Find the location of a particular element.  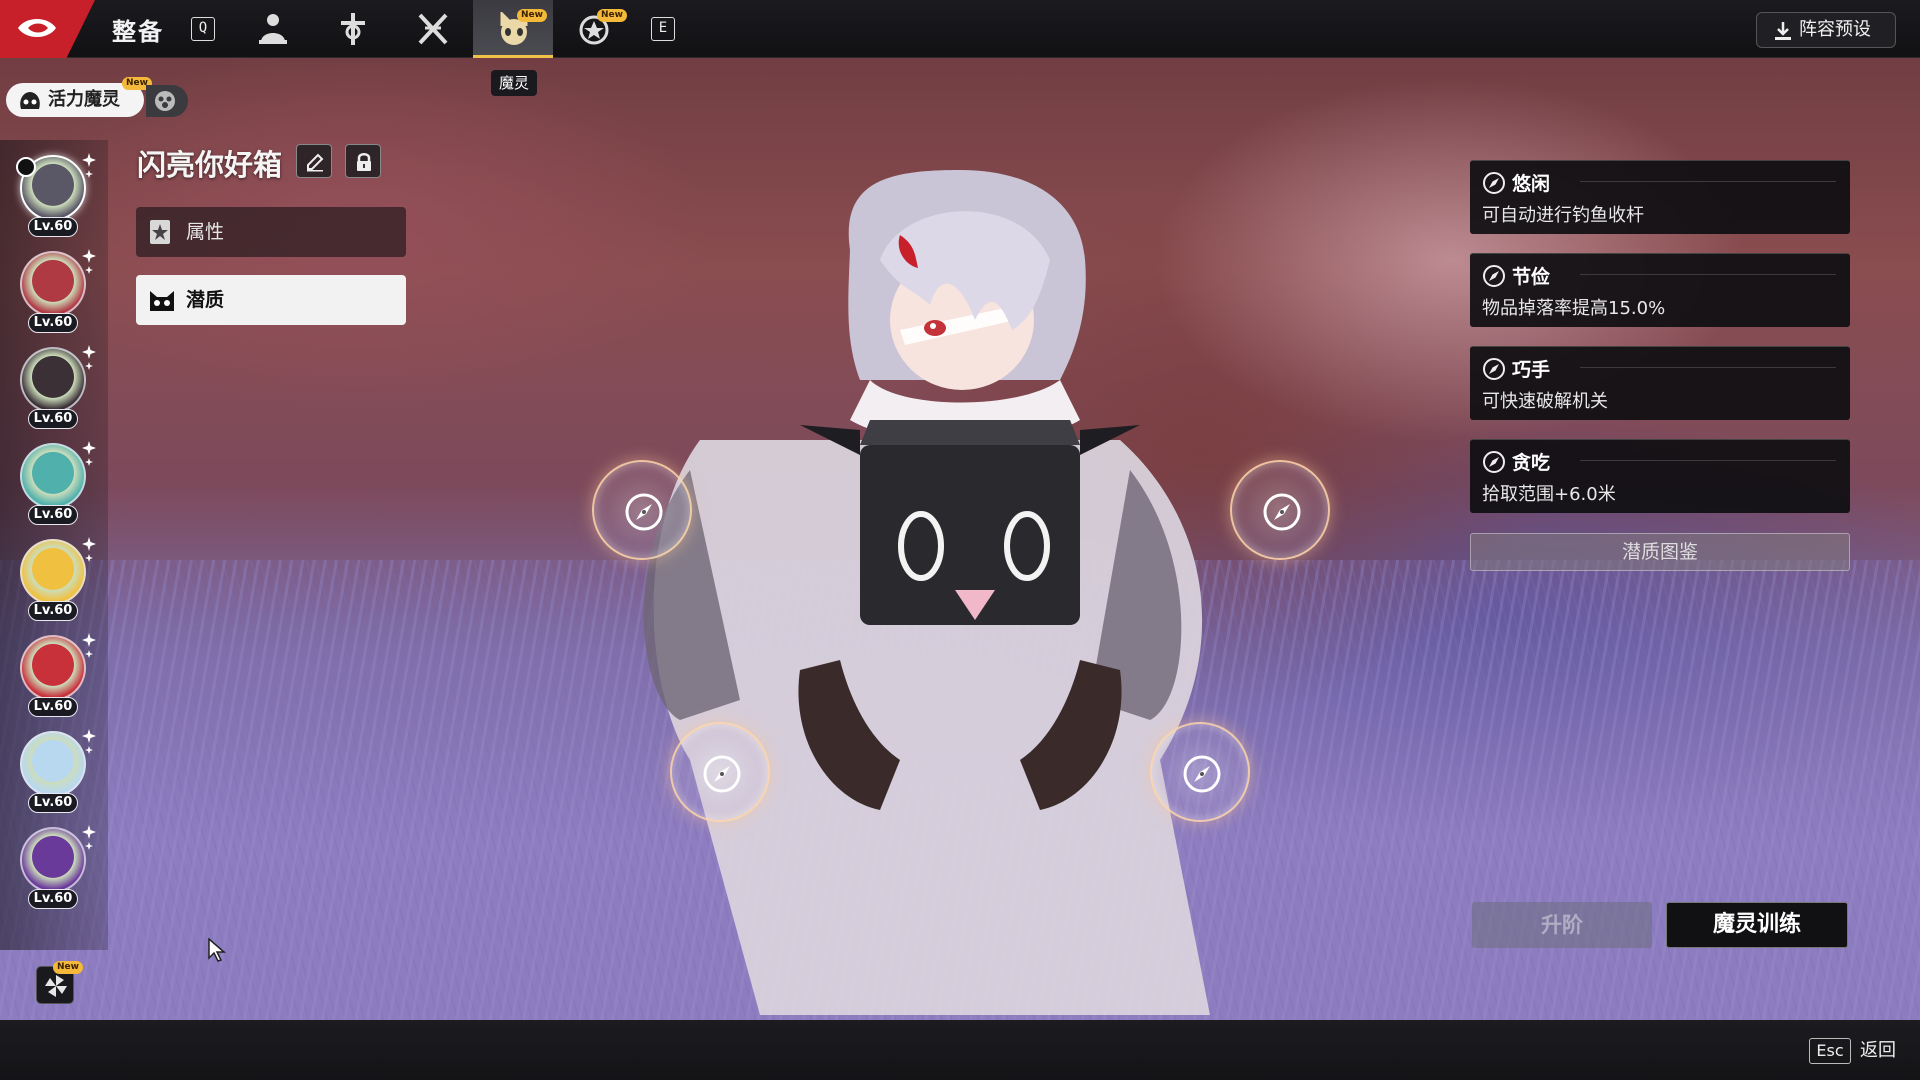

attribute-card-icon is located at coordinates (160, 232).